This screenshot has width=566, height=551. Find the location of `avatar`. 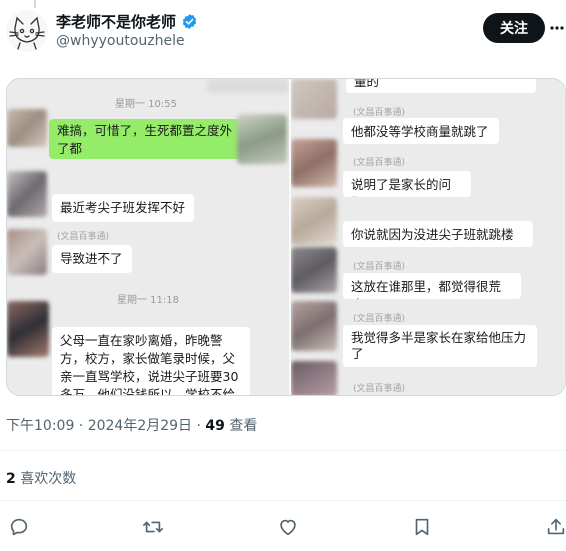

avatar is located at coordinates (27, 31).